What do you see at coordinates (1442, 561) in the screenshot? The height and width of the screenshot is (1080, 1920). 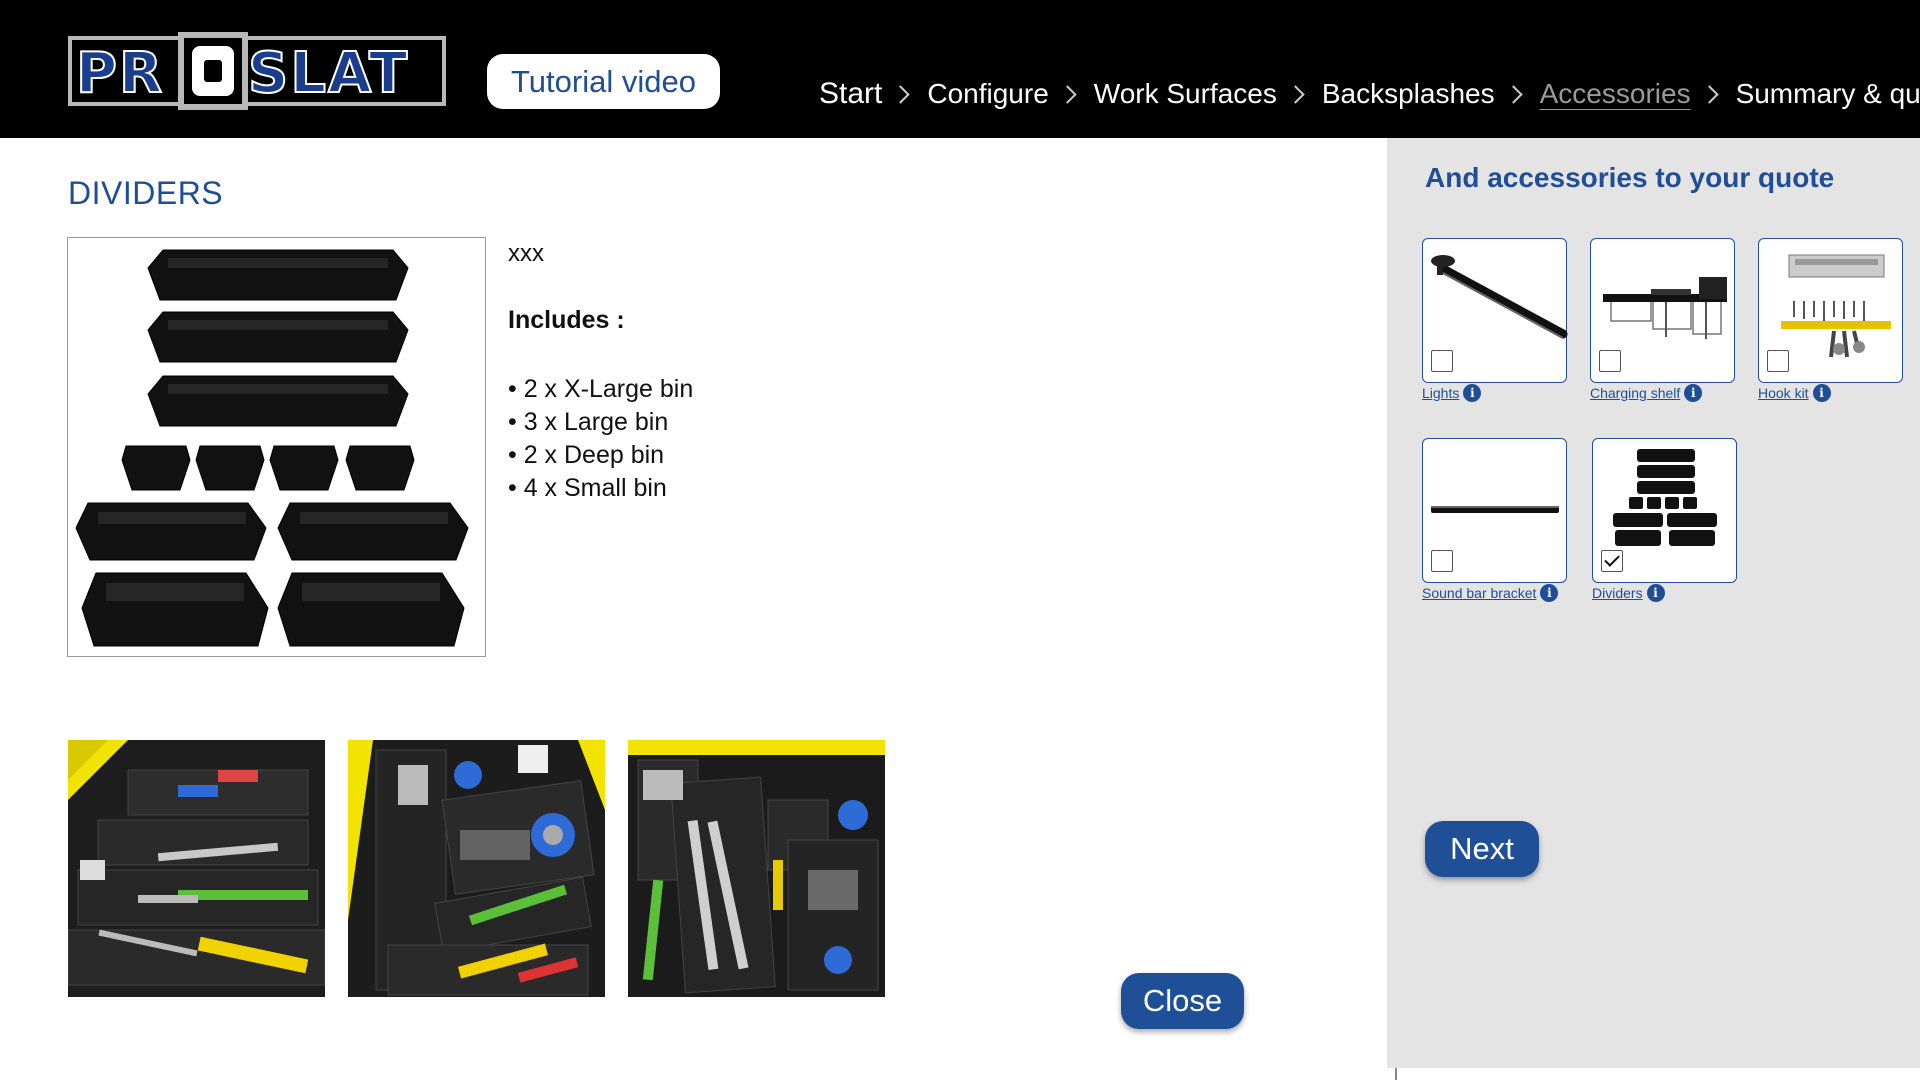 I see `sound-bar-bracket-checkbox` at bounding box center [1442, 561].